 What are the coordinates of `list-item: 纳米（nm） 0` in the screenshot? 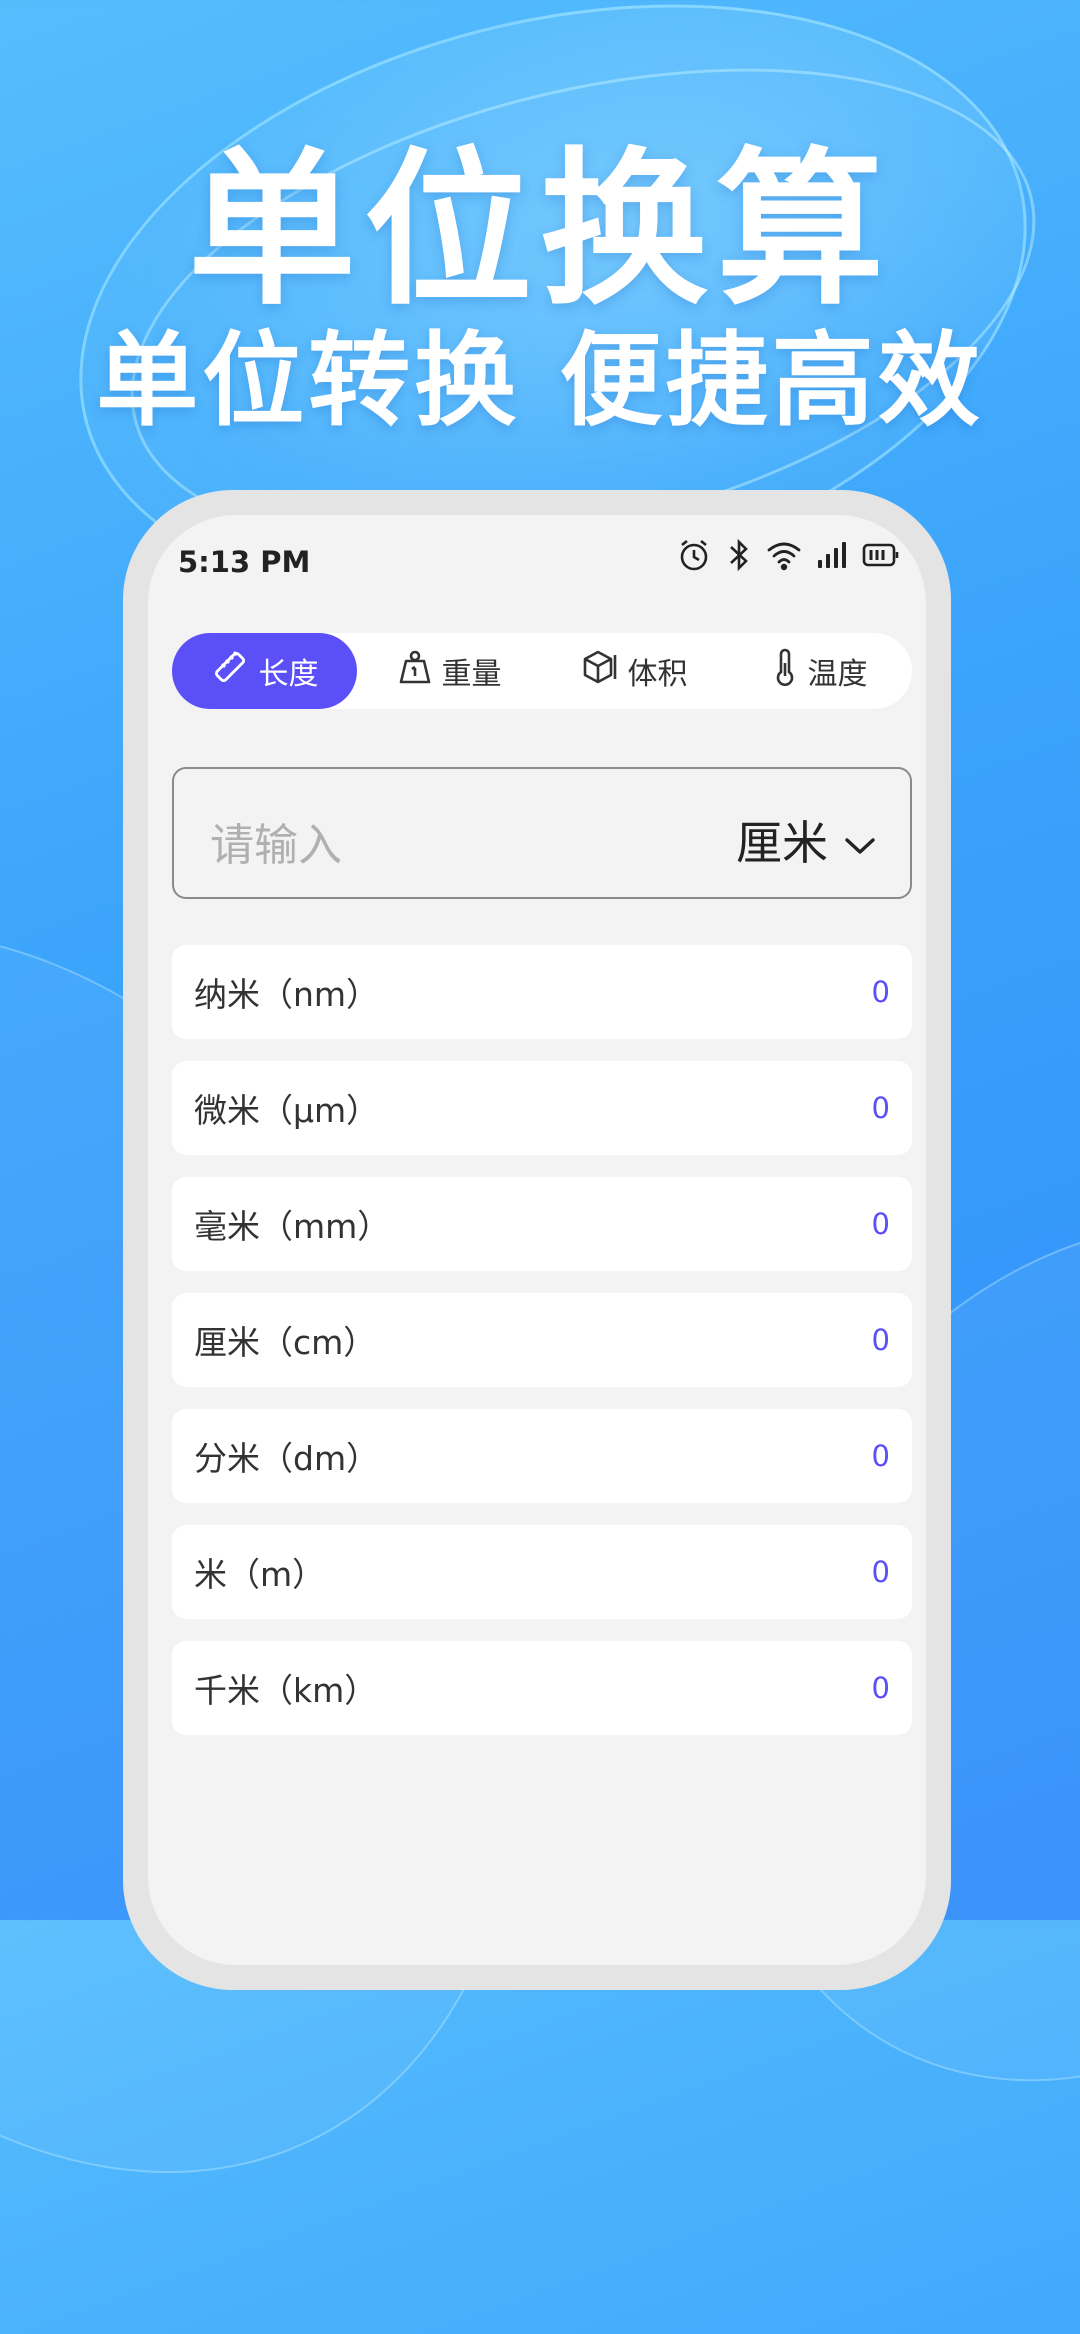 It's located at (542, 992).